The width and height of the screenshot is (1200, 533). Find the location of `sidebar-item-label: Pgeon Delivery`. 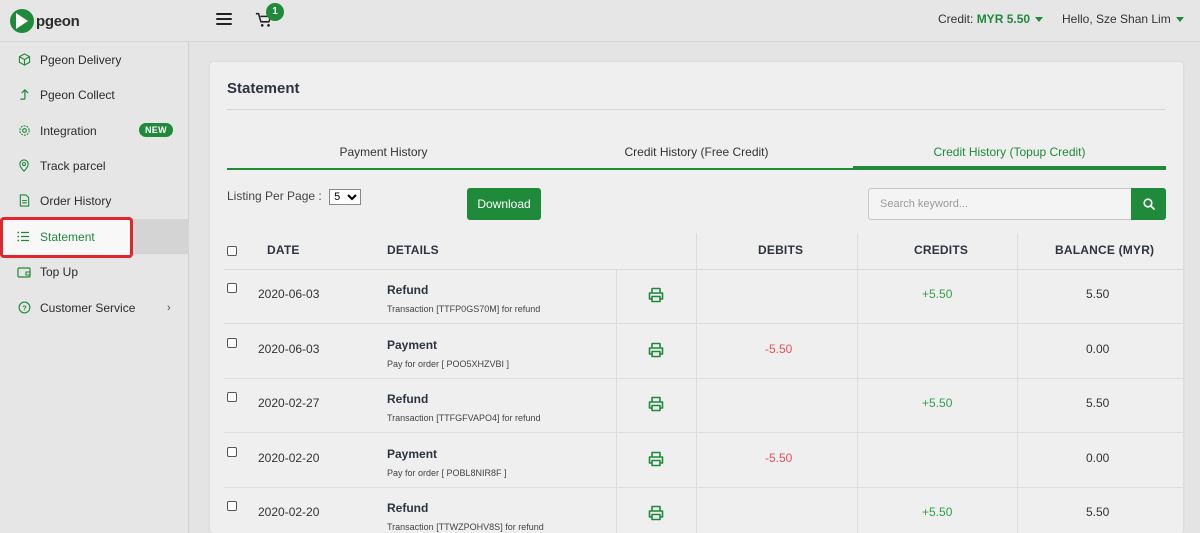

sidebar-item-label: Pgeon Delivery is located at coordinates (81, 59).